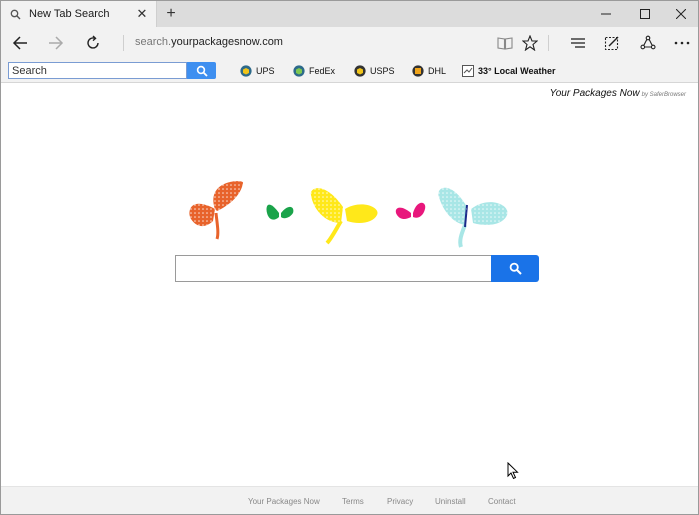 Image resolution: width=699 pixels, height=515 pixels. I want to click on reading-view-button, so click(505, 43).